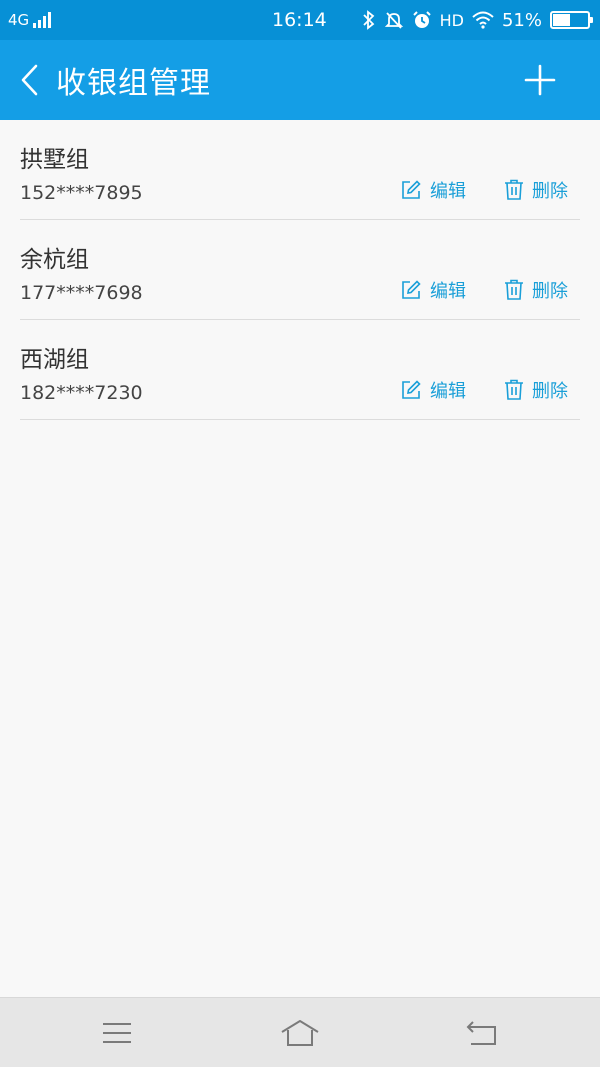 The width and height of the screenshot is (600, 1067). I want to click on list-item: 余杭组 177****7698 编辑 删除, so click(300, 270).